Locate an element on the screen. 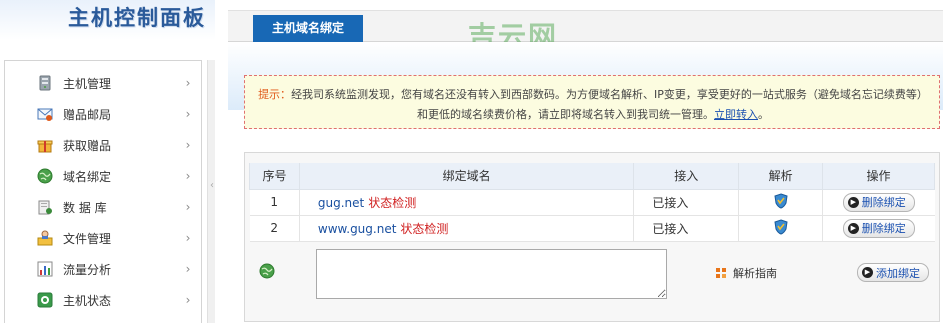 Image resolution: width=943 pixels, height=323 pixels. sidebar-item-label: 获取赠品 is located at coordinates (87, 145).